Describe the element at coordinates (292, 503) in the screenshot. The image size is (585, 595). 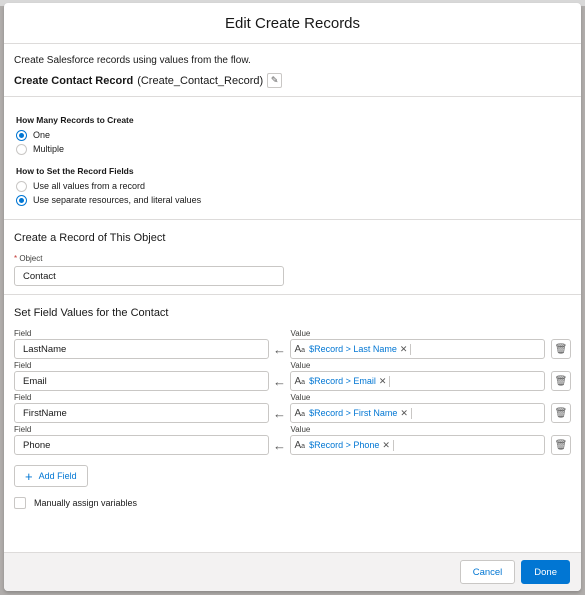
I see `manual-assign-row: Manually assign variables` at that location.